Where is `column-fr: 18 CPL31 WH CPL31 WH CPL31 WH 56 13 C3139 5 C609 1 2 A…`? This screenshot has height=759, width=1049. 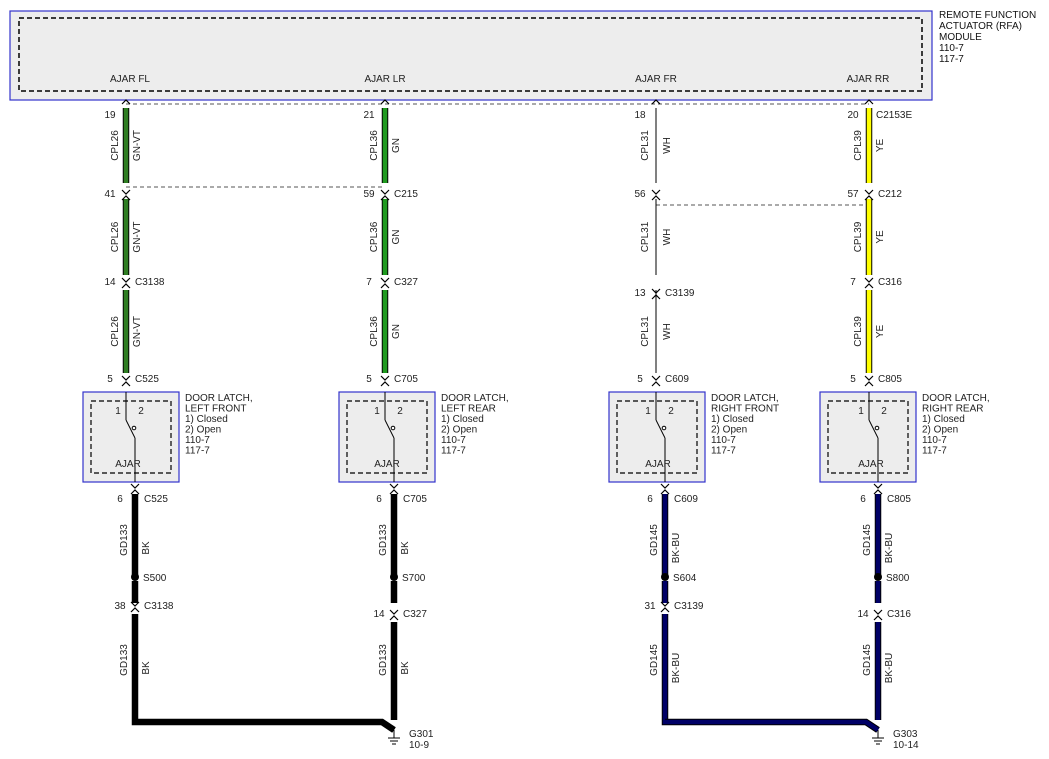
column-fr: 18 CPL31 WH CPL31 WH CPL31 WH 56 13 C3139 5 C609 1 2 A… is located at coordinates (693, 409).